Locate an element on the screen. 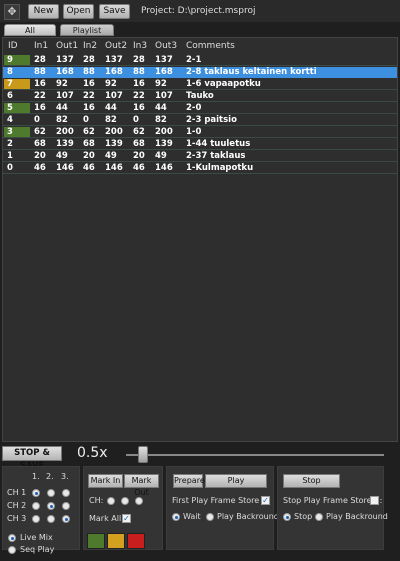 The width and height of the screenshot is (400, 561). table-row: 0 46 146 46 146 46 146 1-Kulmapotku is located at coordinates (200, 168).